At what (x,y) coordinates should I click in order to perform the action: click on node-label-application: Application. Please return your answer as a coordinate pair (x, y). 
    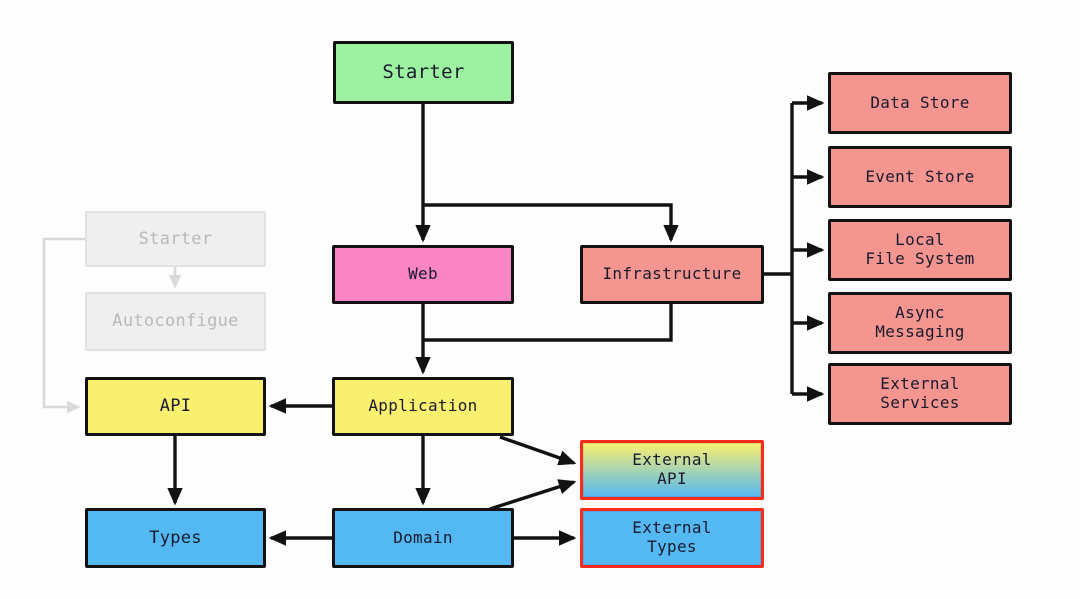
    Looking at the image, I should click on (423, 406).